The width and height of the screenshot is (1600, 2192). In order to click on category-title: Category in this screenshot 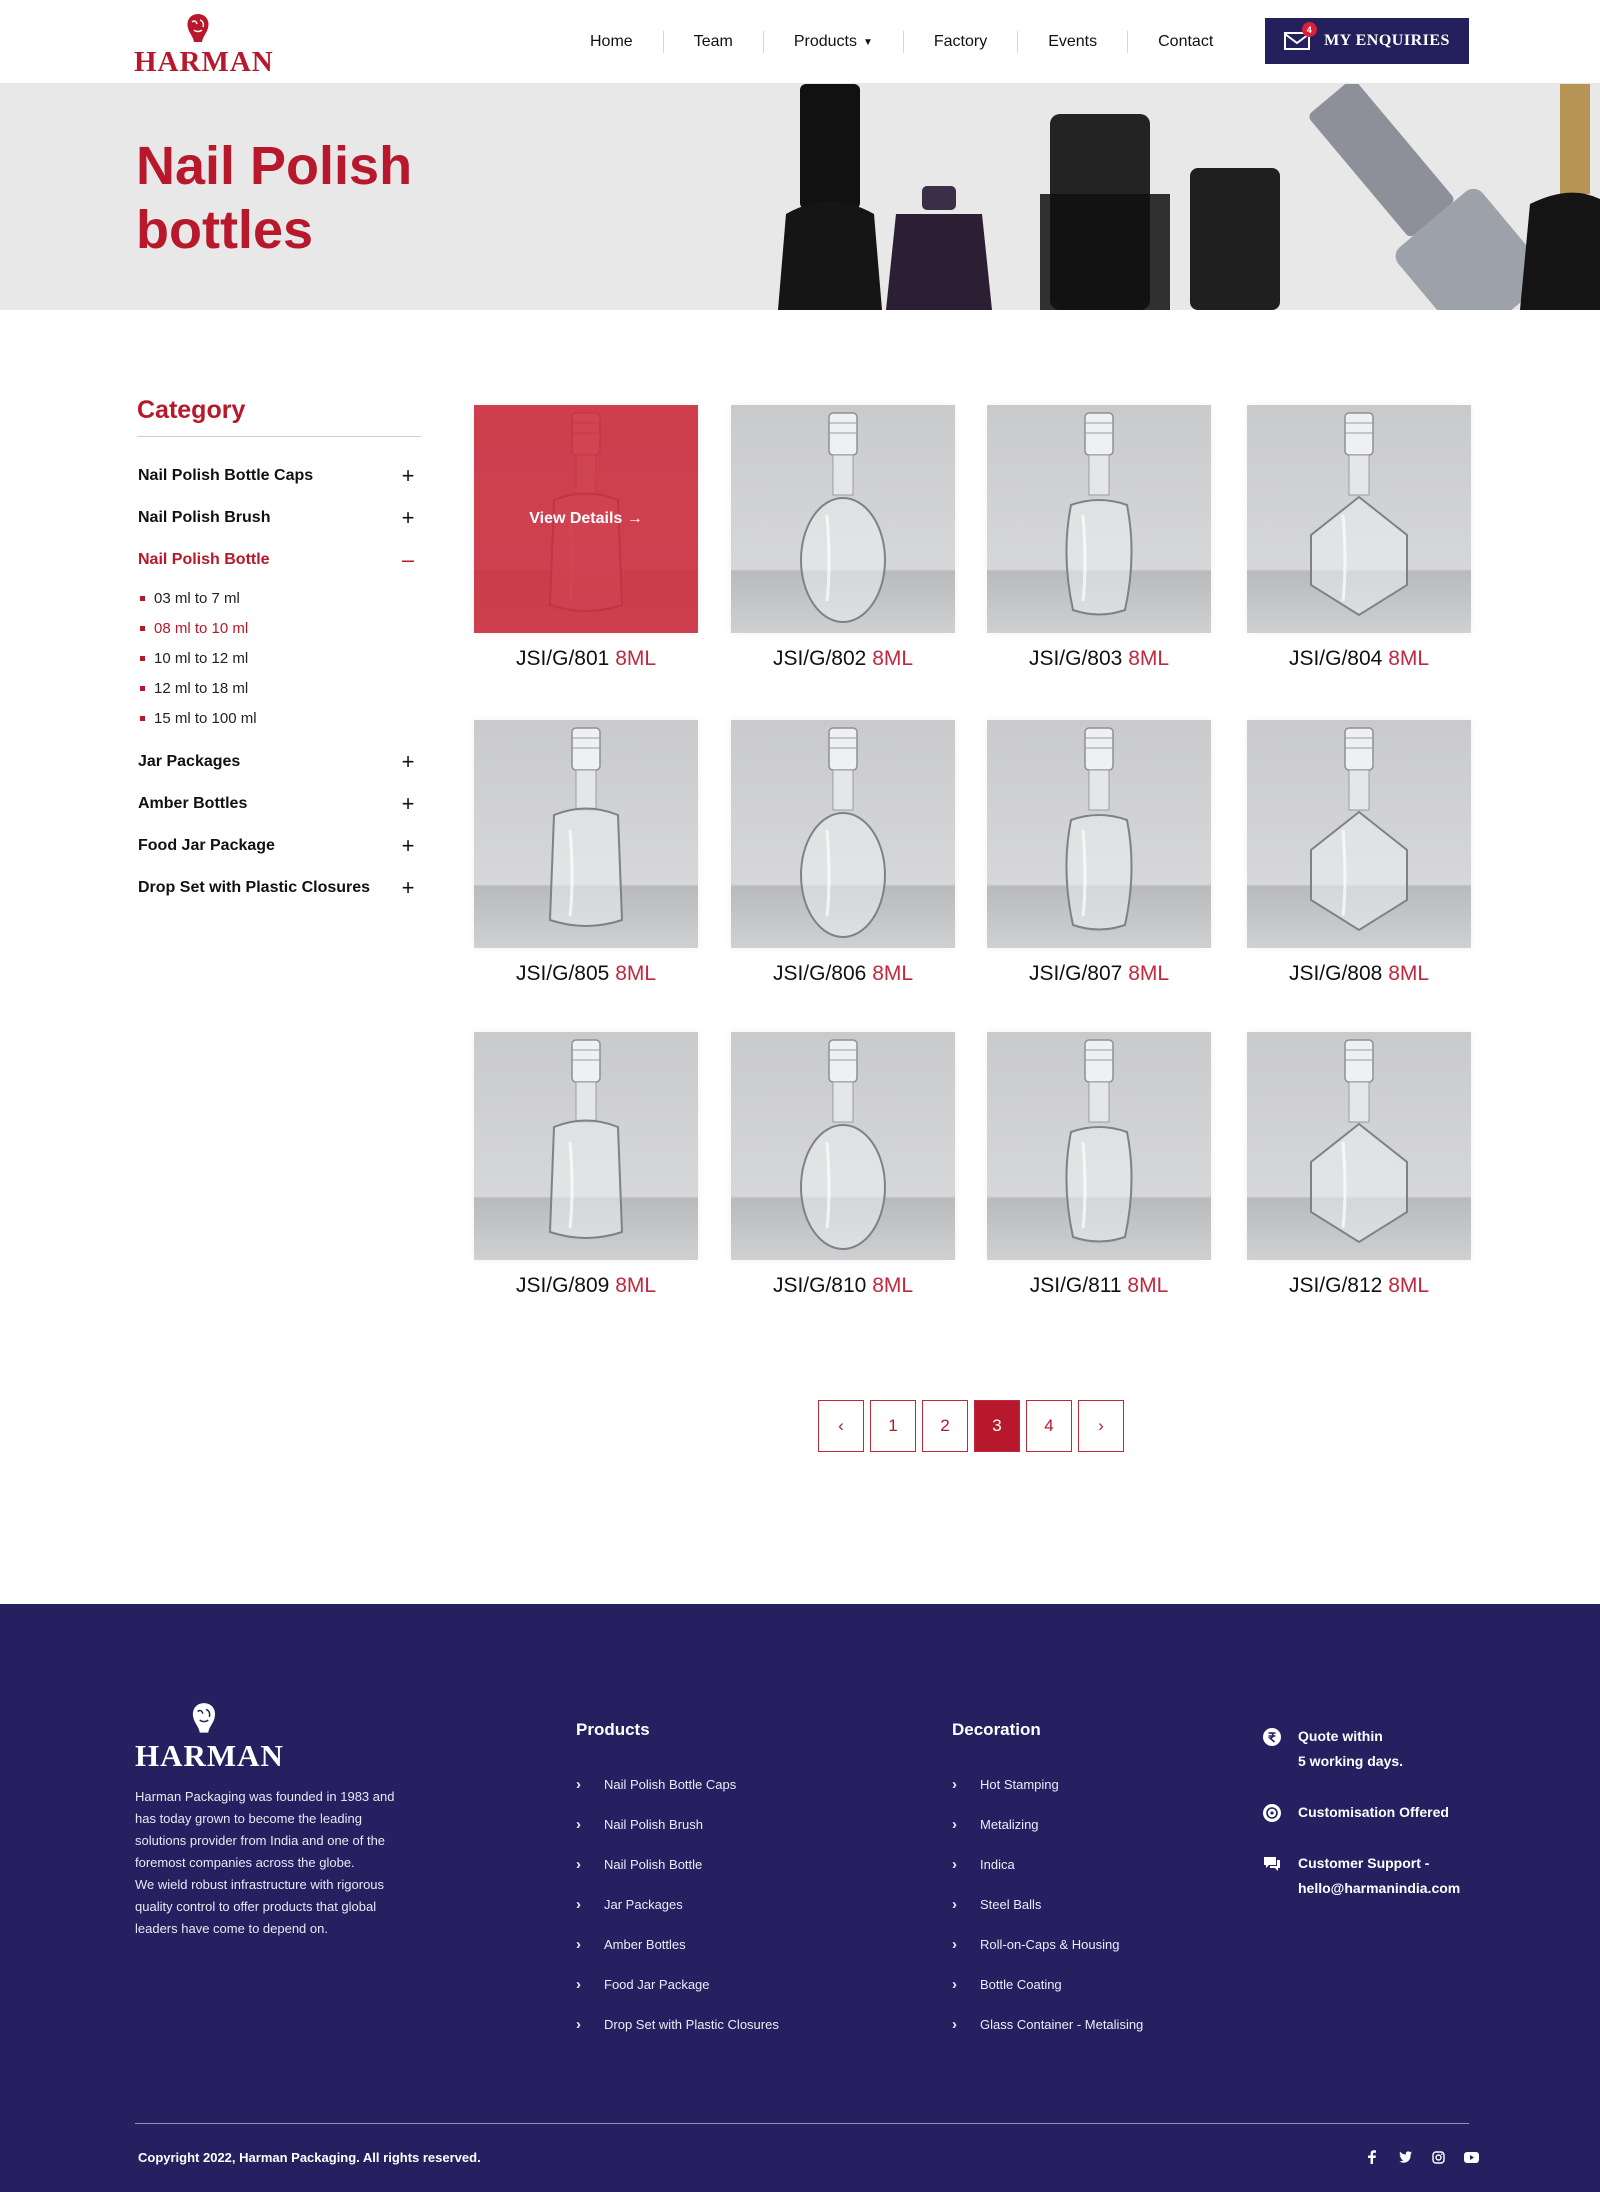, I will do `click(191, 410)`.